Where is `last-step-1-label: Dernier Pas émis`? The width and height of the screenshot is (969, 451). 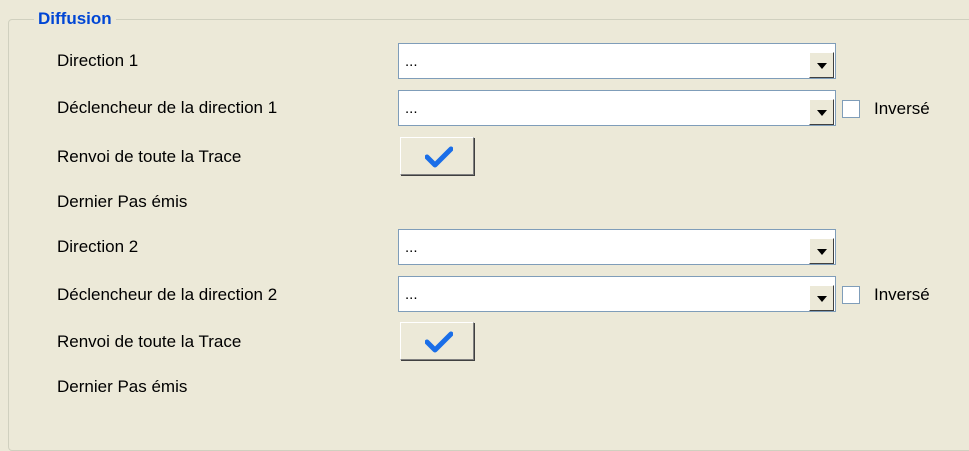
last-step-1-label: Dernier Pas émis is located at coordinates (122, 201).